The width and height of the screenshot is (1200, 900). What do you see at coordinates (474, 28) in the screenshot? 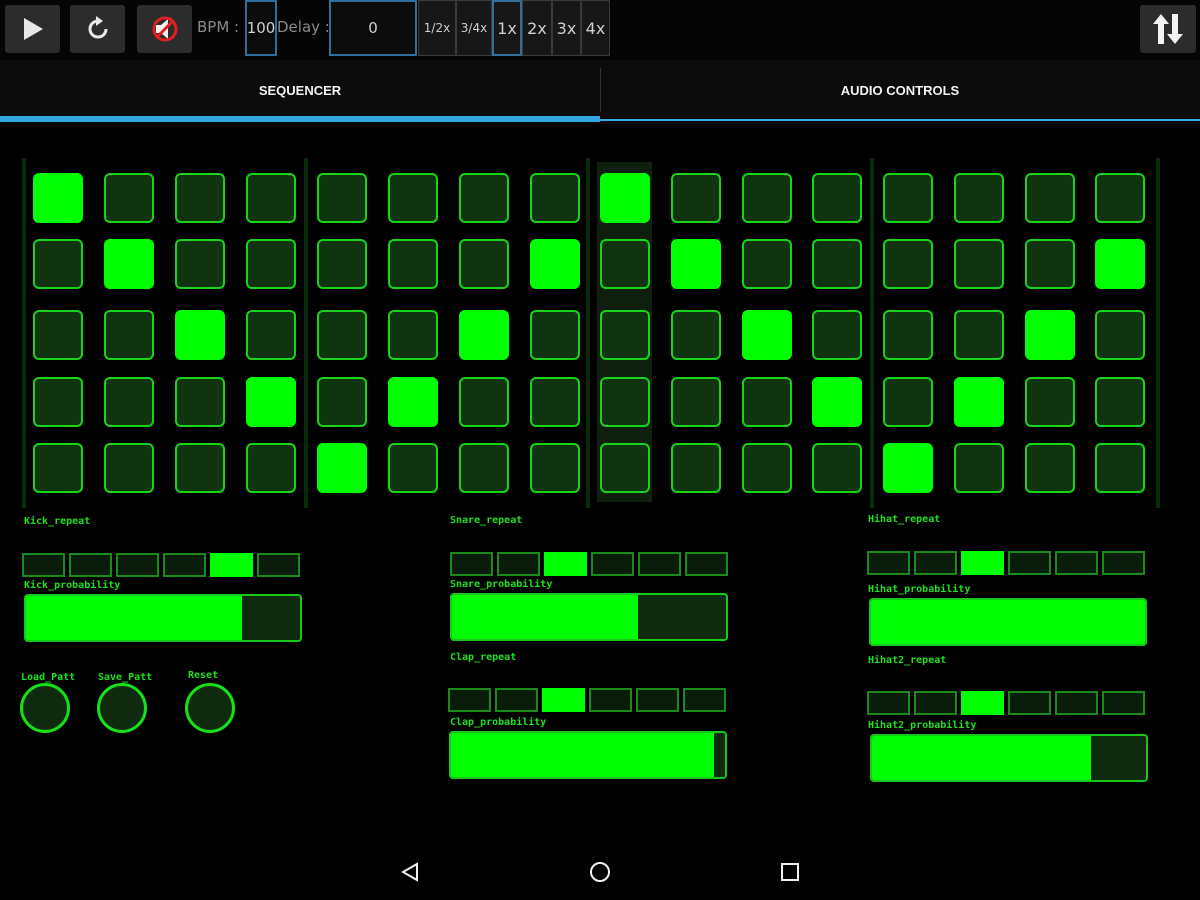
I see `delay-three-quarter-button: 3/4x` at bounding box center [474, 28].